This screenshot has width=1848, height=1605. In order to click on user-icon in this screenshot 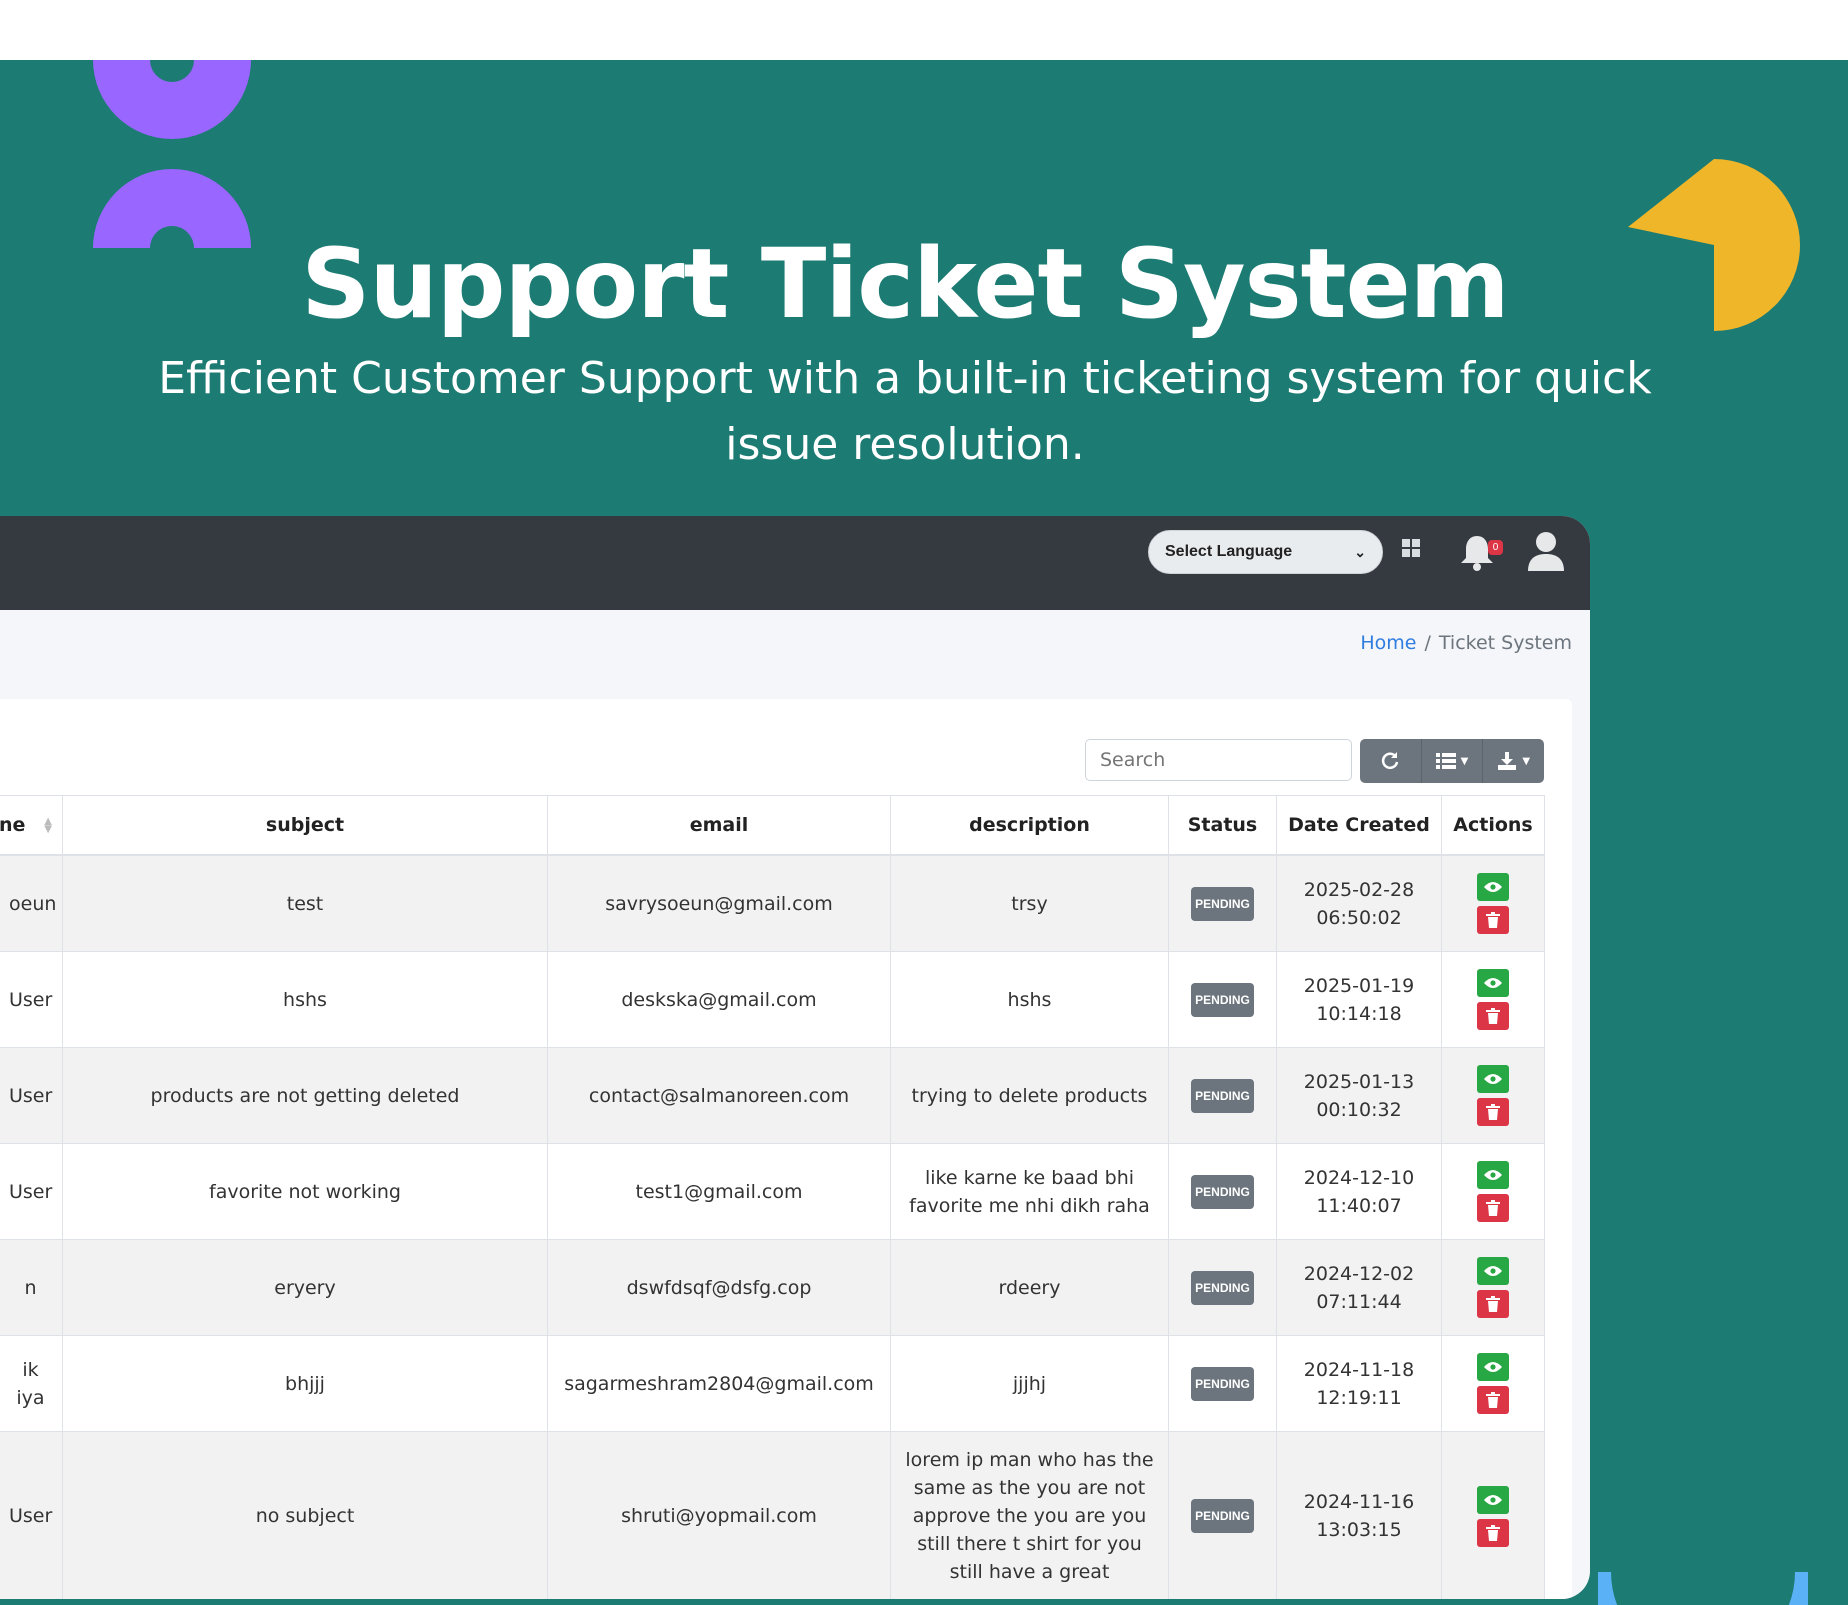, I will do `click(1546, 551)`.